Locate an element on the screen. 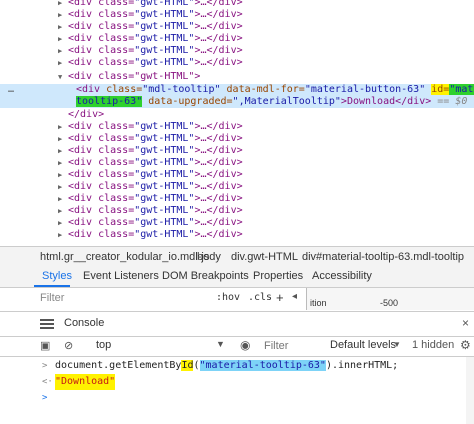 This screenshot has height=424, width=474. close-drawer-icon: × is located at coordinates (465, 323).